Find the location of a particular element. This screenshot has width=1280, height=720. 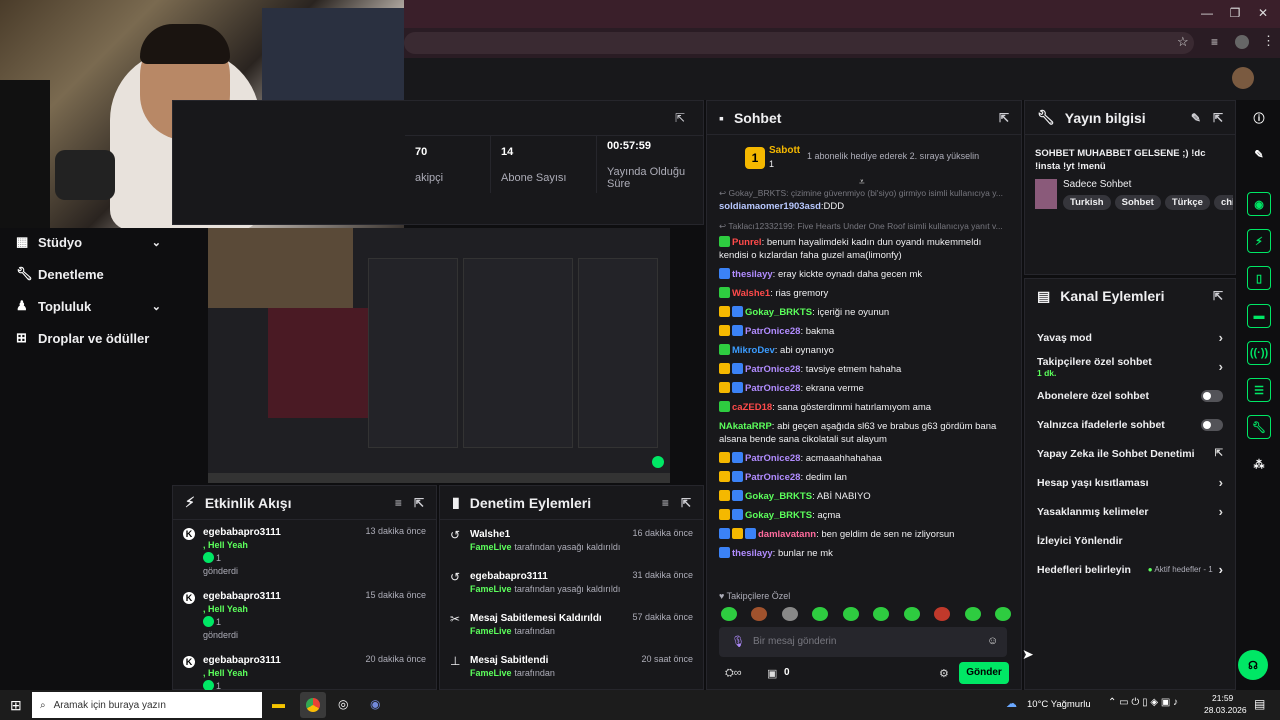

chat-username: Walshe1 is located at coordinates (751, 293).